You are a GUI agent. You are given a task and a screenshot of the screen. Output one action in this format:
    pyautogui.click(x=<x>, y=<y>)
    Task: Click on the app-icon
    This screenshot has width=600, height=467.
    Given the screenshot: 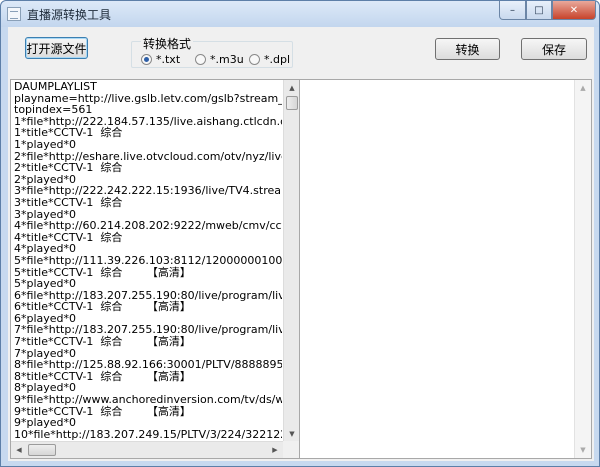 What is the action you would take?
    pyautogui.click(x=14, y=14)
    